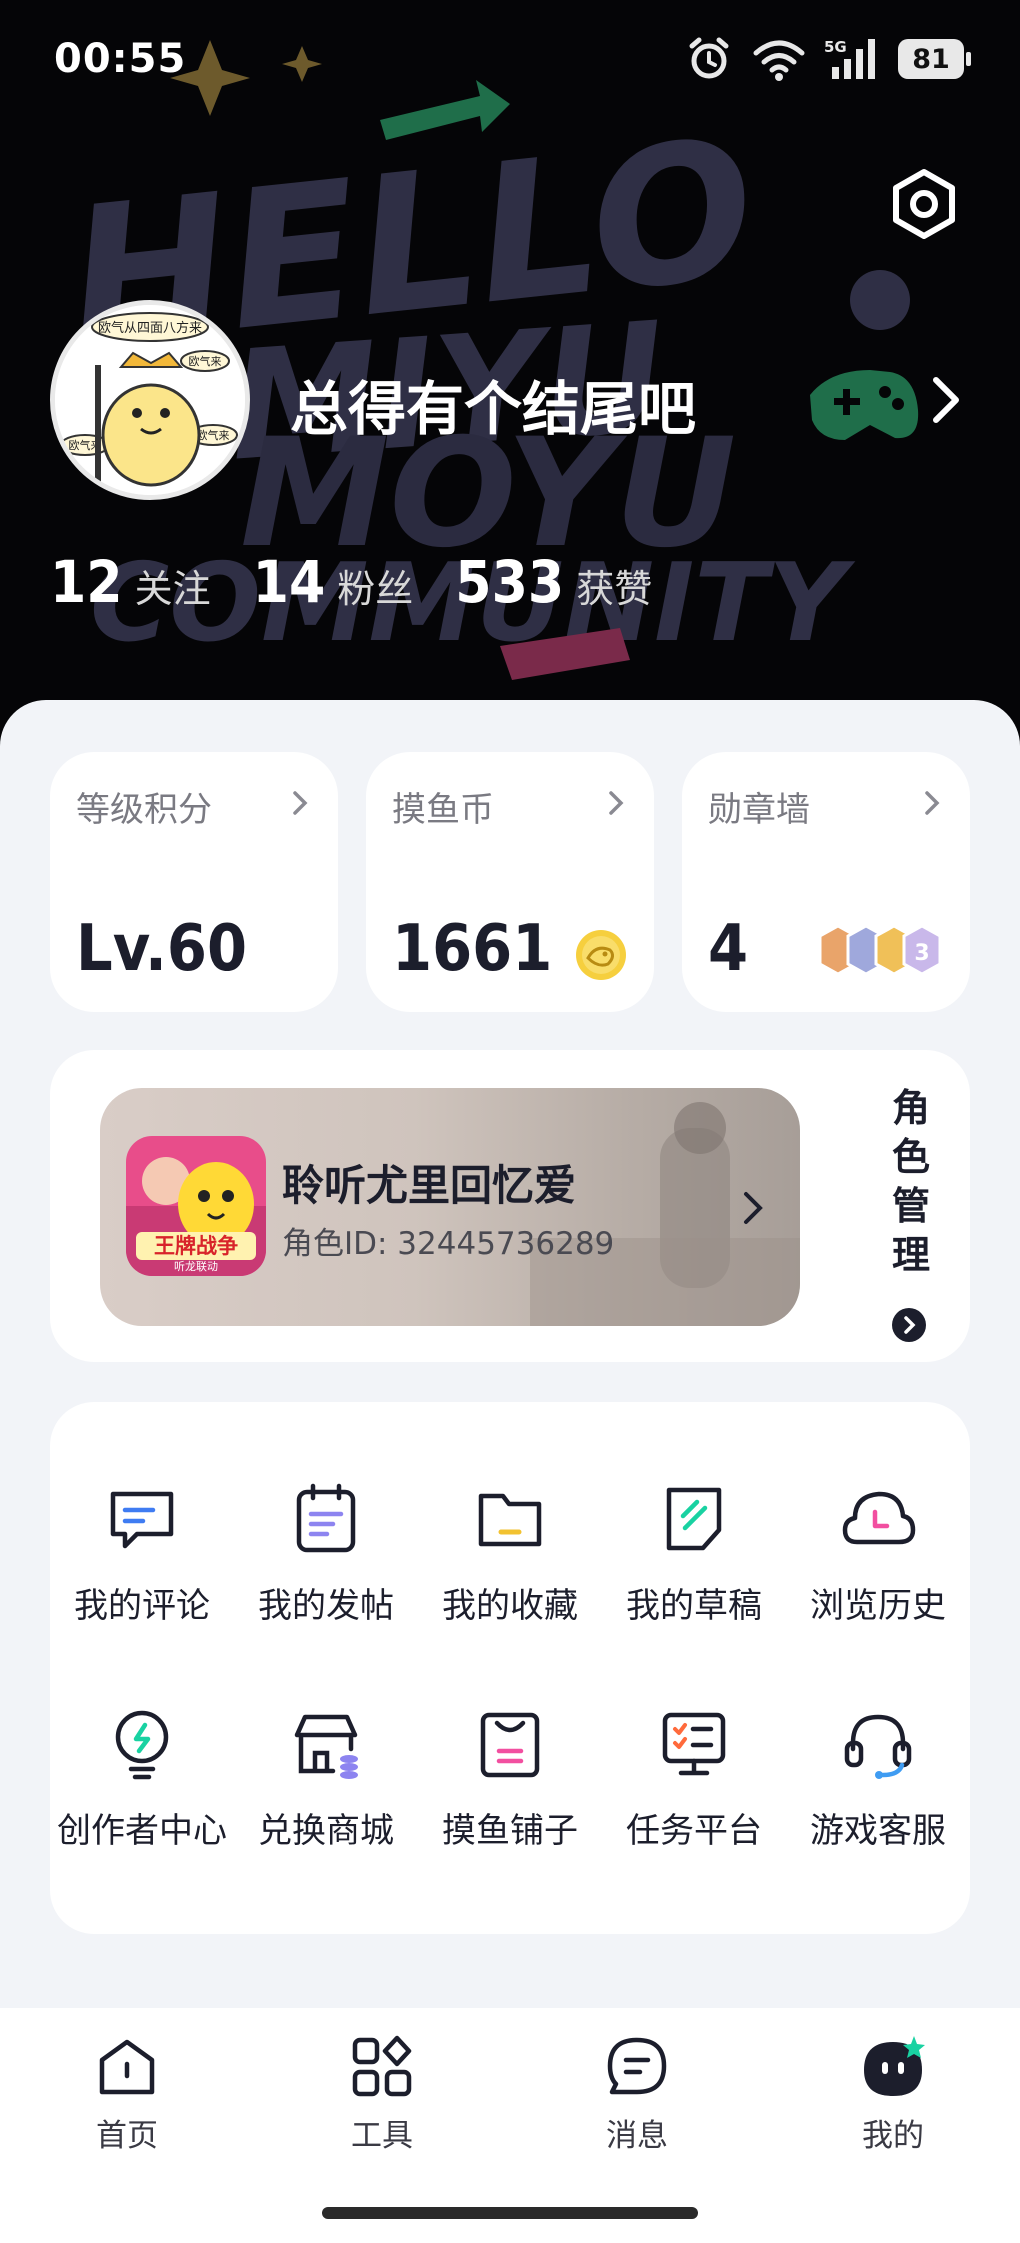 The image size is (1020, 2243). Describe the element at coordinates (694, 1519) in the screenshot. I see `draft-icon` at that location.